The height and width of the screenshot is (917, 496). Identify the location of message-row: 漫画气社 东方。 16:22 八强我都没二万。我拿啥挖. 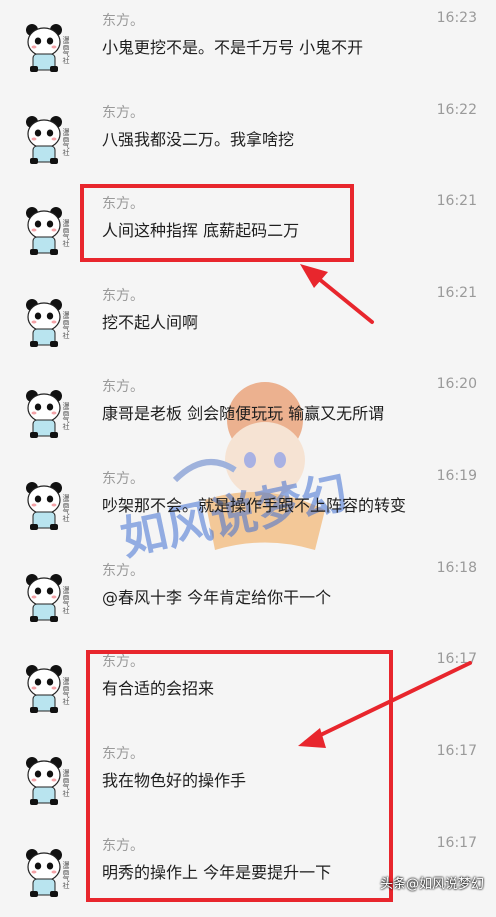
(248, 138).